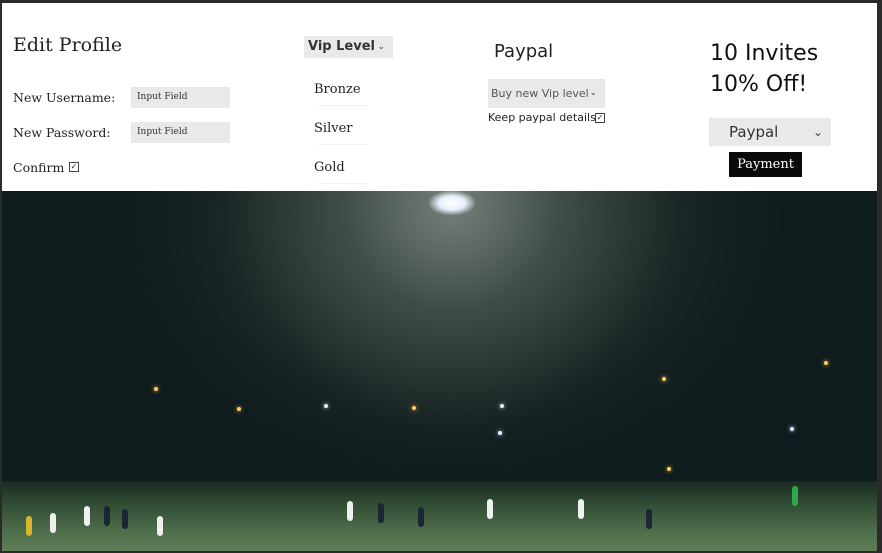 This screenshot has height=553, width=882. What do you see at coordinates (754, 132) in the screenshot?
I see `payment-method-label: Paypal` at bounding box center [754, 132].